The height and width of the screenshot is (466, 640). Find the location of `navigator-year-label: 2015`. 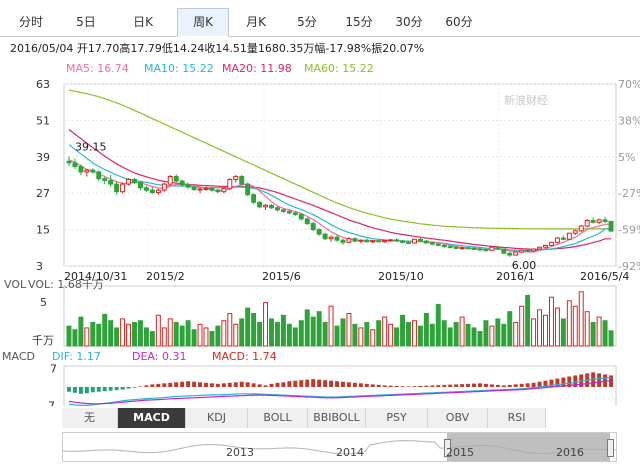

navigator-year-label: 2015 is located at coordinates (460, 452).